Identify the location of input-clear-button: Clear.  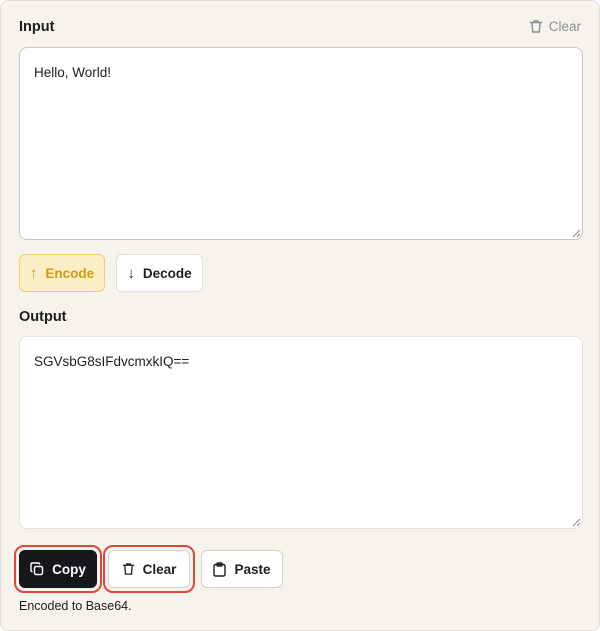
(555, 26).